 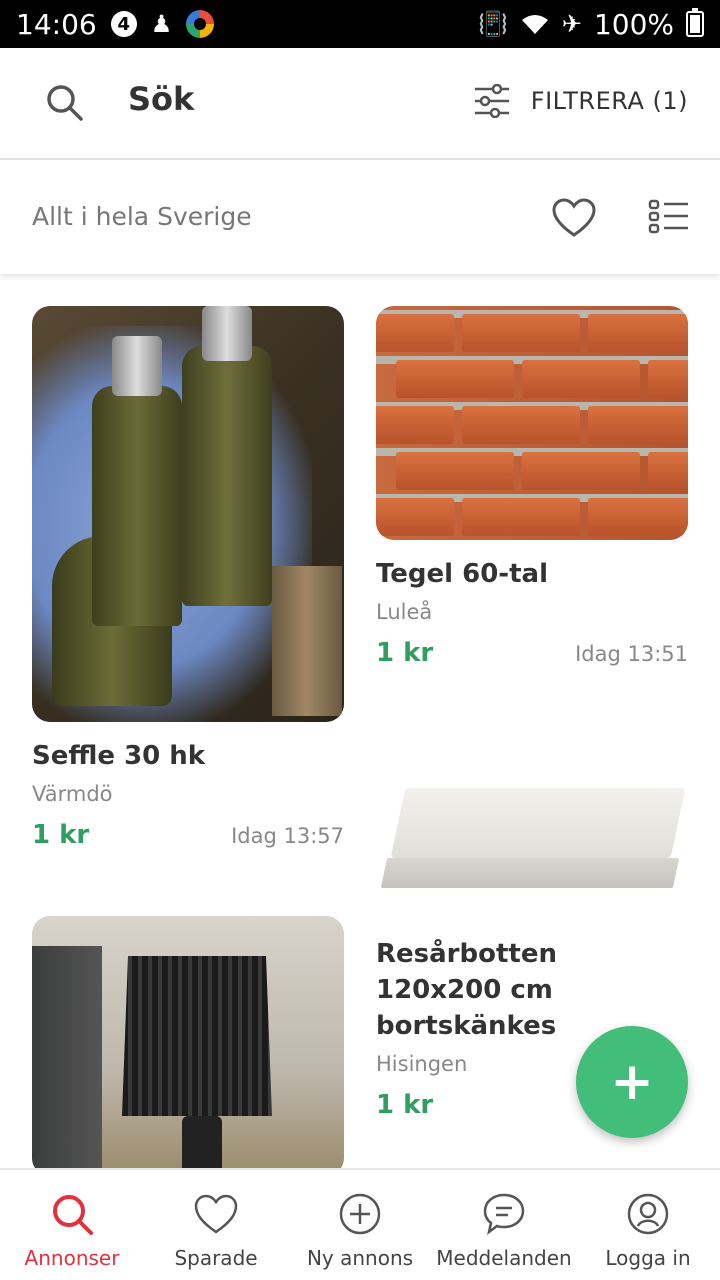 I want to click on chat-icon, so click(x=504, y=1214).